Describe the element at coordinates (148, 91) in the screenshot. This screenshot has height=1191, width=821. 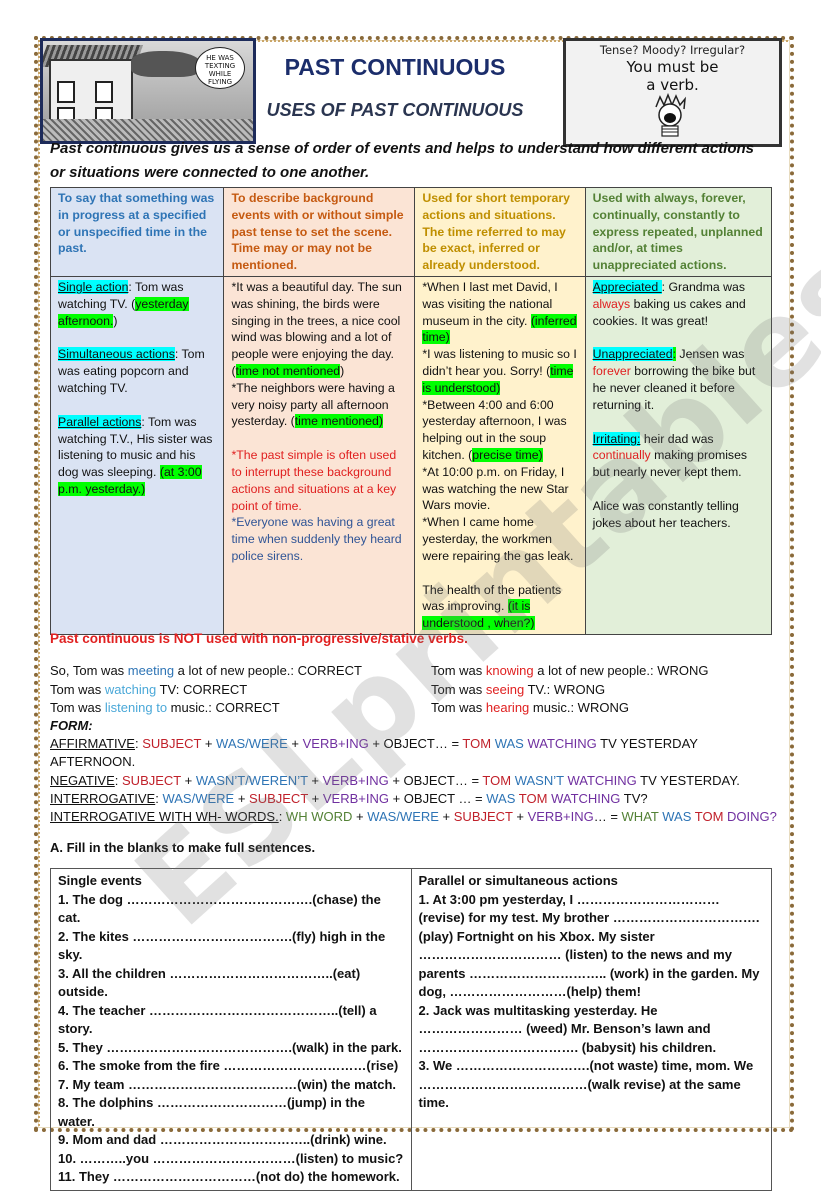
I see `cartoon-plane-crash-image: HE WAS TEXTING WHILE FLYING` at that location.